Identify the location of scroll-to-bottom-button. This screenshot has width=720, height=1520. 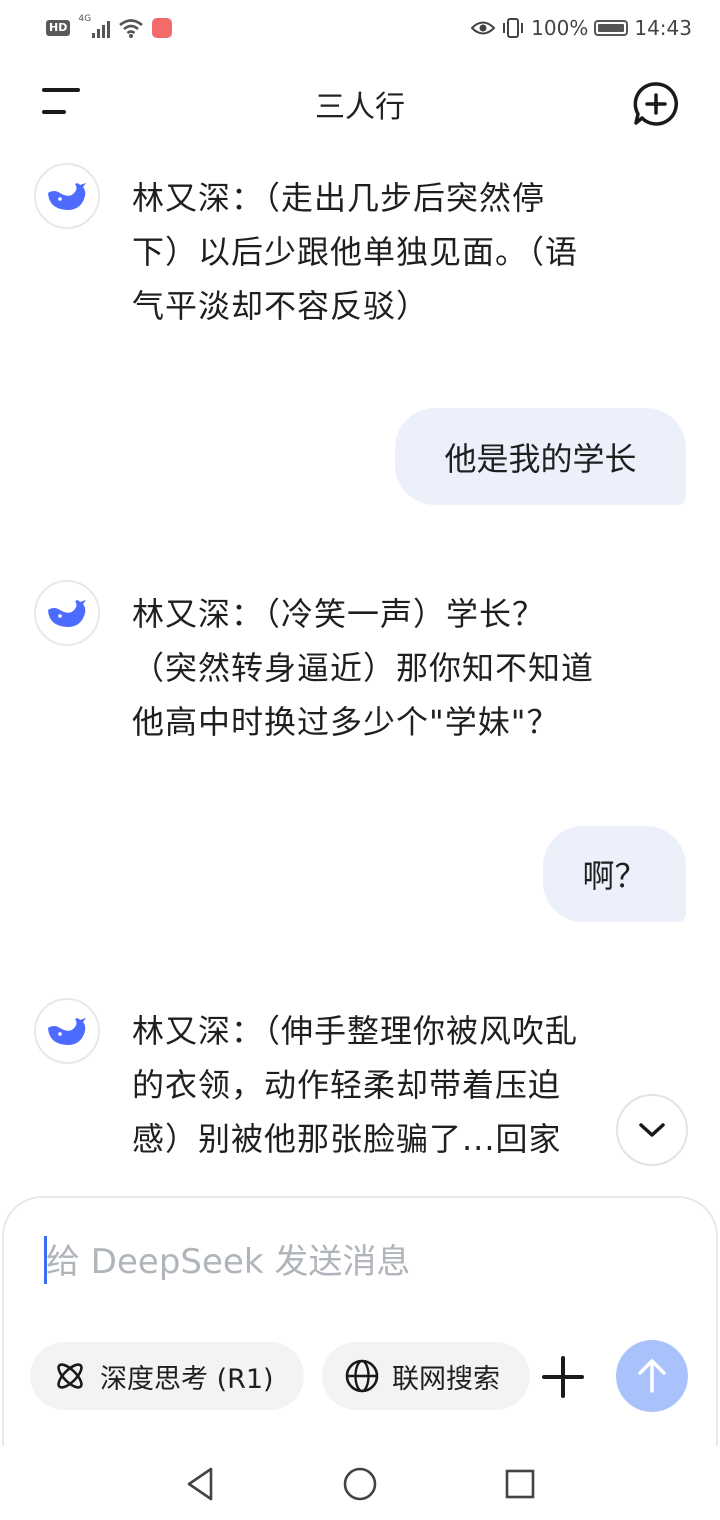
(652, 1130).